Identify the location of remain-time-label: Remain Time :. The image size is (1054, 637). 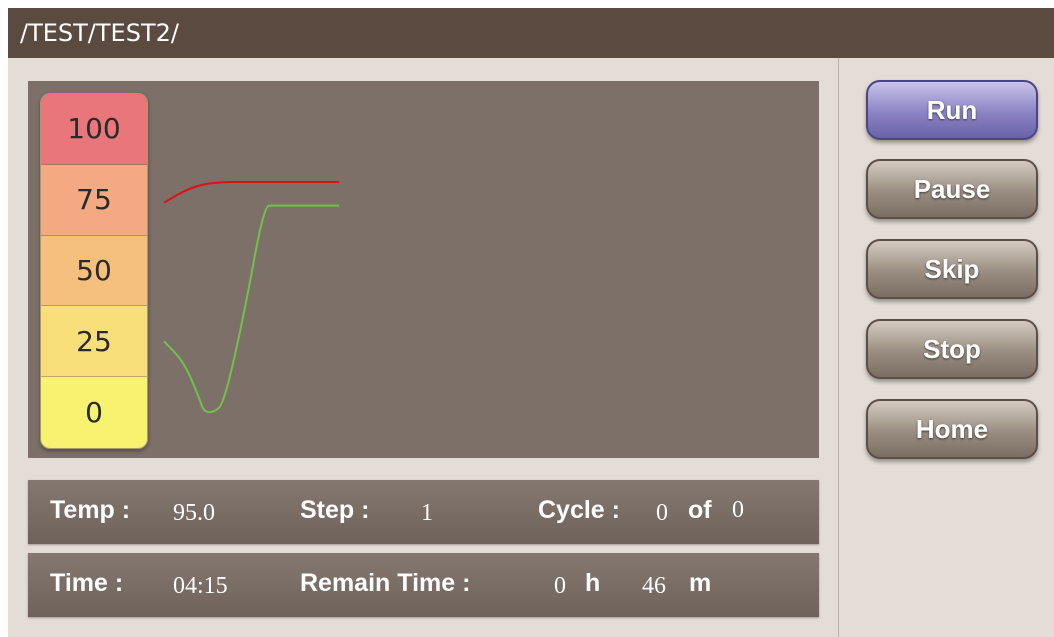
(385, 583).